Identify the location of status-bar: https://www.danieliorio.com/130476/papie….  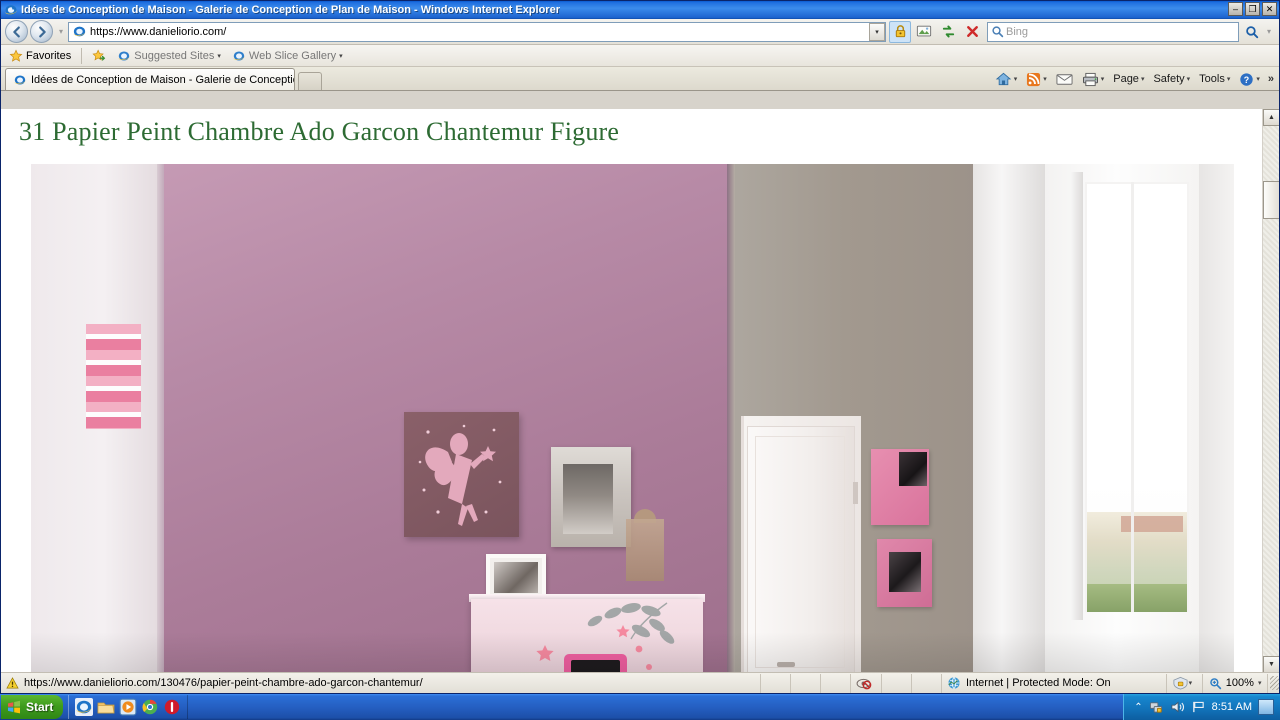
(640, 682).